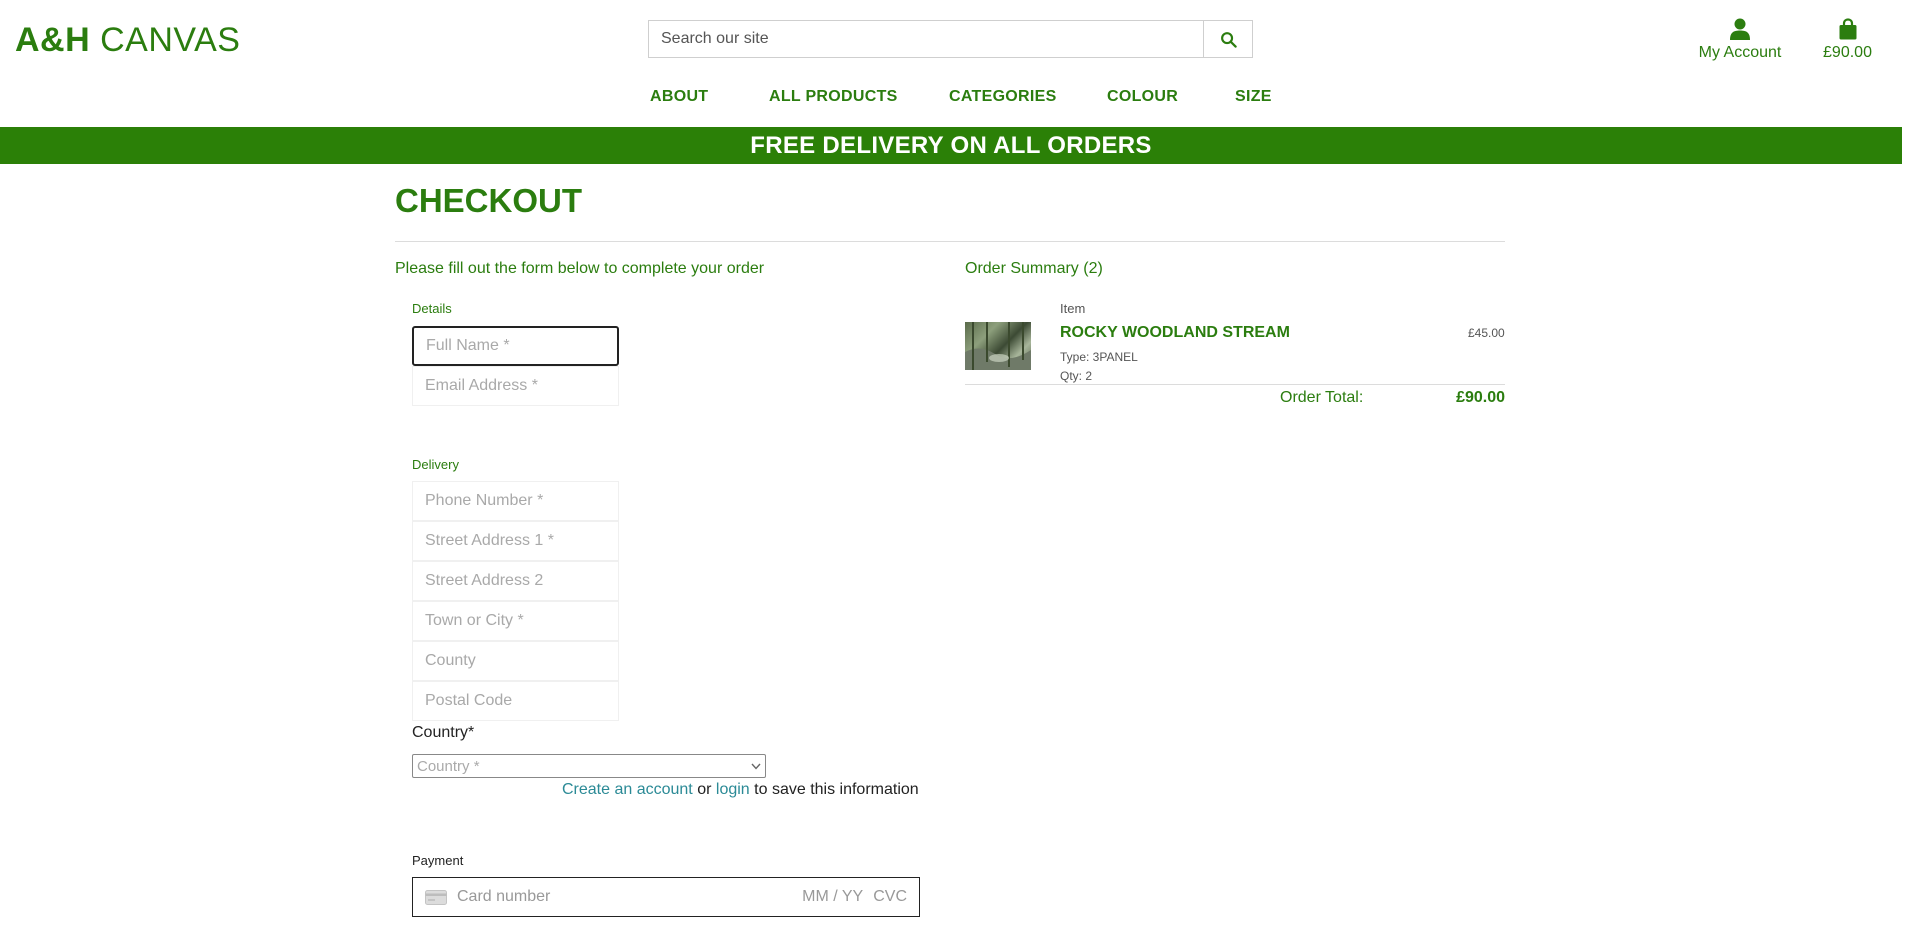 The height and width of the screenshot is (932, 1905). I want to click on order-total-label: Order Total:, so click(1322, 397).